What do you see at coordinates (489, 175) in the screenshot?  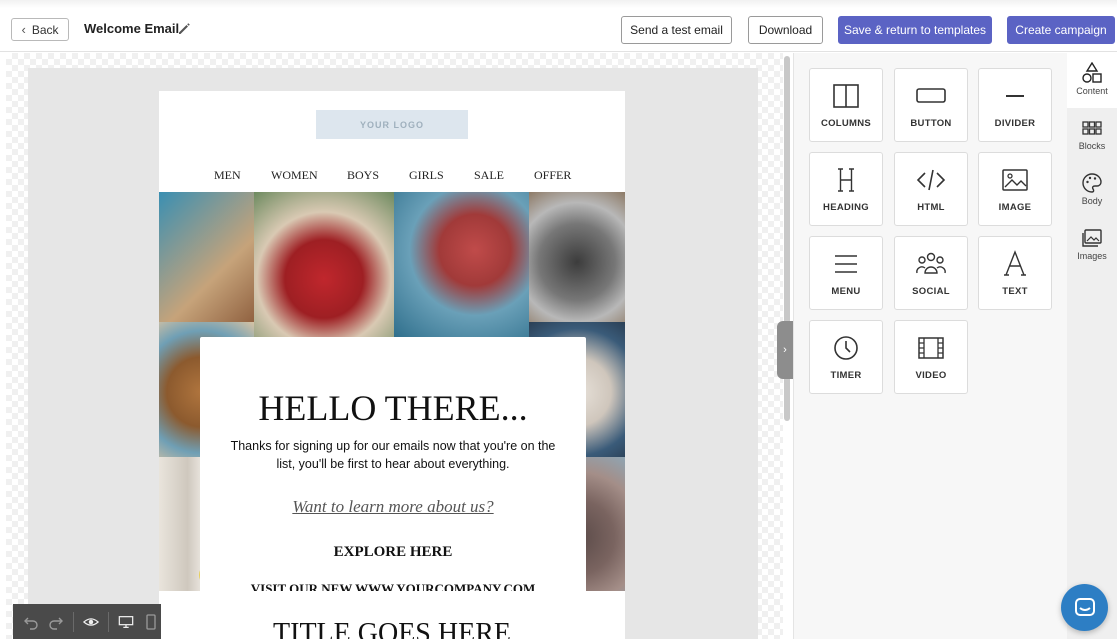 I see `nav-item: SALE` at bounding box center [489, 175].